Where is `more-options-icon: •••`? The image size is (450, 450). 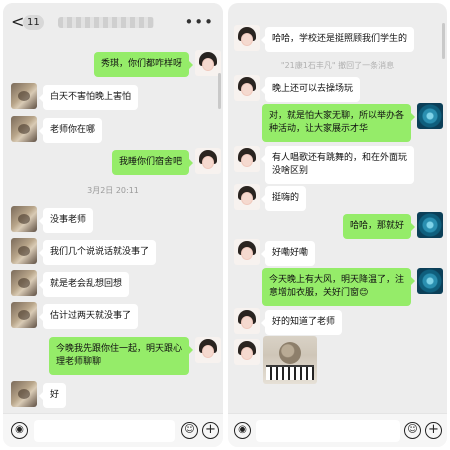
more-options-icon: ••• is located at coordinates (199, 22).